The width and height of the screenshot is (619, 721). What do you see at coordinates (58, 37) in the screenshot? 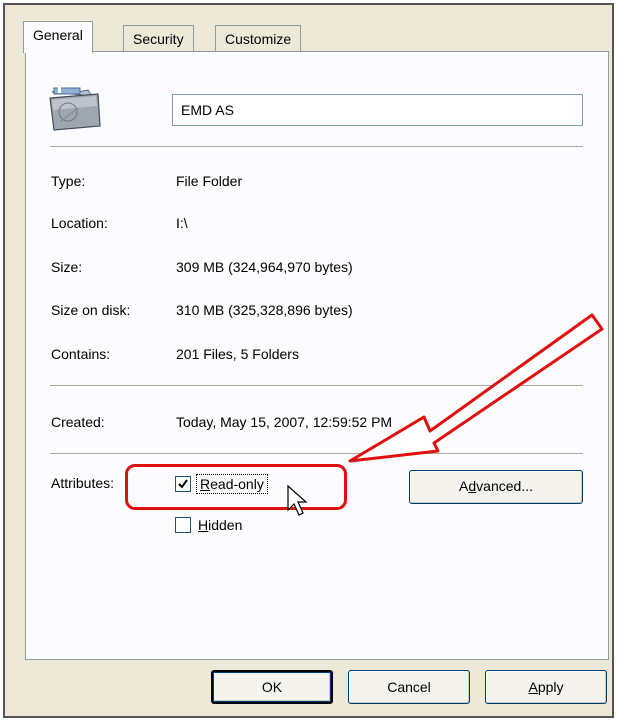
I see `tab-general: General` at bounding box center [58, 37].